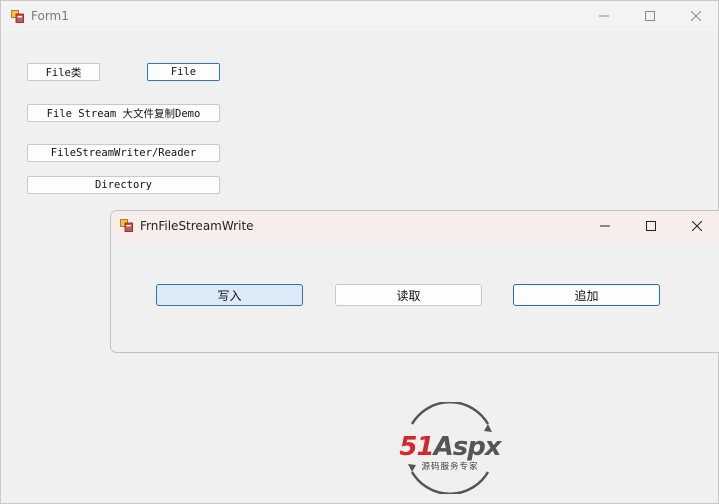 The width and height of the screenshot is (719, 504). I want to click on logo-text-51: 51, so click(416, 447).